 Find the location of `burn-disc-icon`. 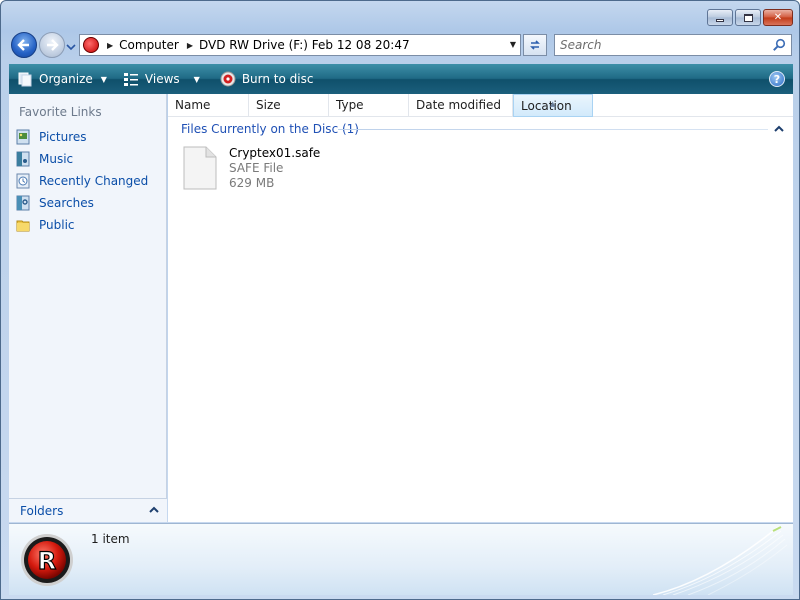

burn-disc-icon is located at coordinates (228, 79).